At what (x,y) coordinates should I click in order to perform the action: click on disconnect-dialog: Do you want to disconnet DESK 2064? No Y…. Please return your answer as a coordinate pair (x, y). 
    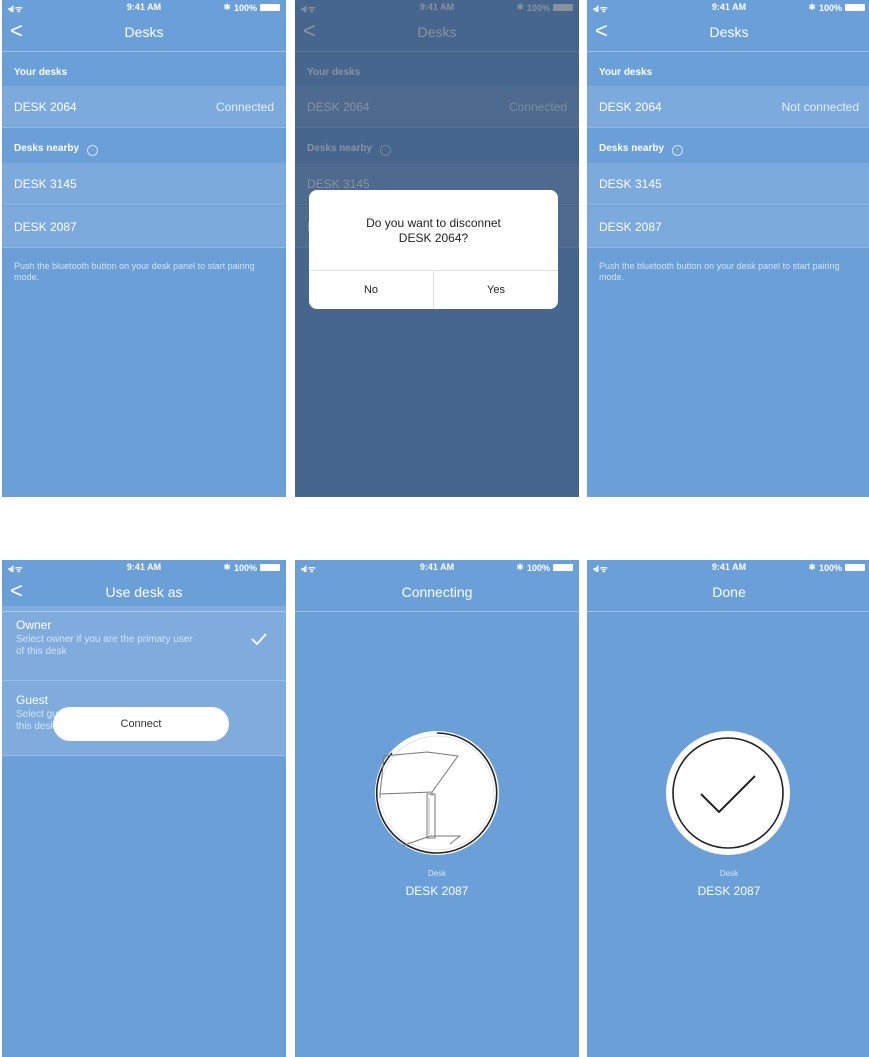
    Looking at the image, I should click on (433, 249).